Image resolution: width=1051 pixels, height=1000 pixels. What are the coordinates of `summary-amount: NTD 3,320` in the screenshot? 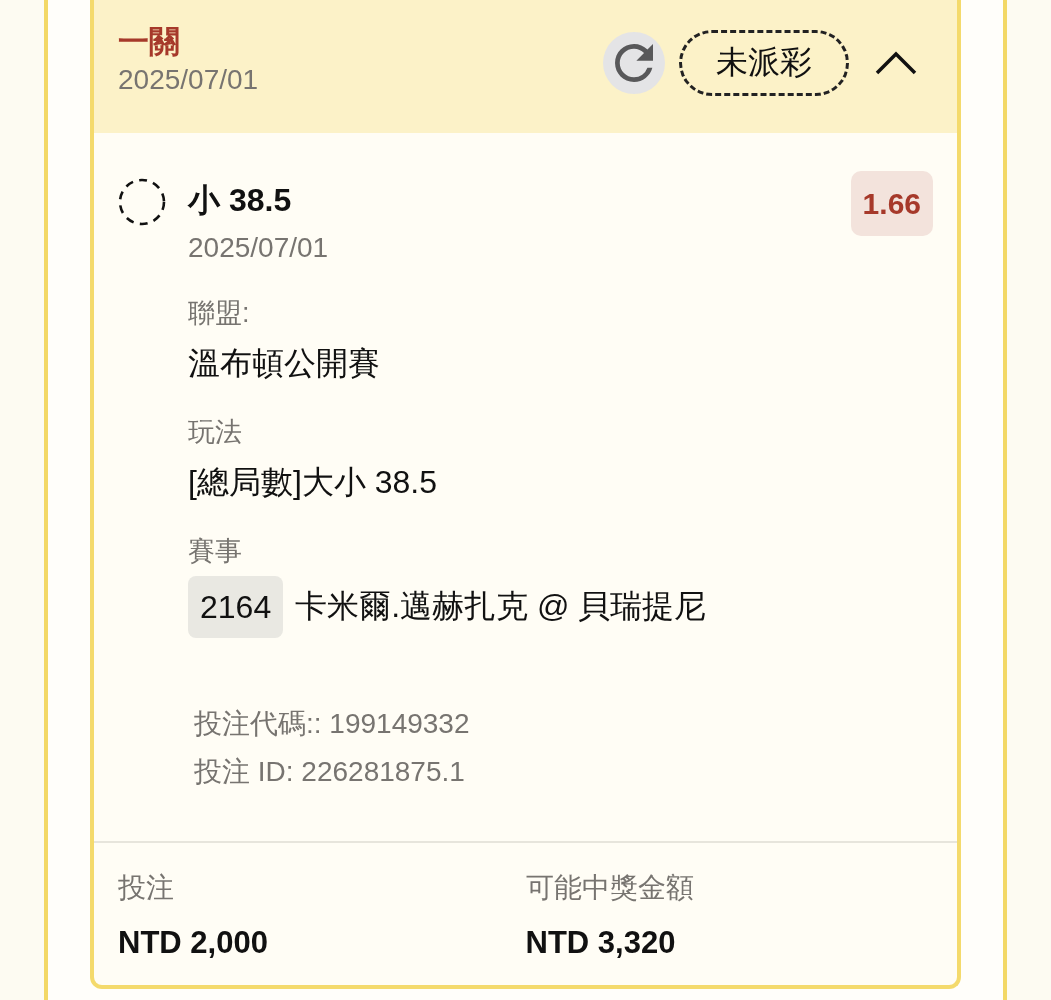 It's located at (601, 943).